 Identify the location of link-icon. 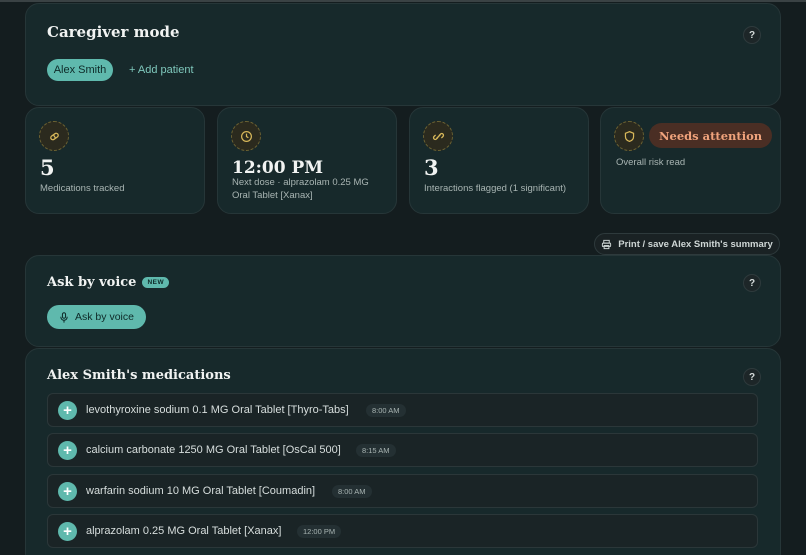
(438, 136).